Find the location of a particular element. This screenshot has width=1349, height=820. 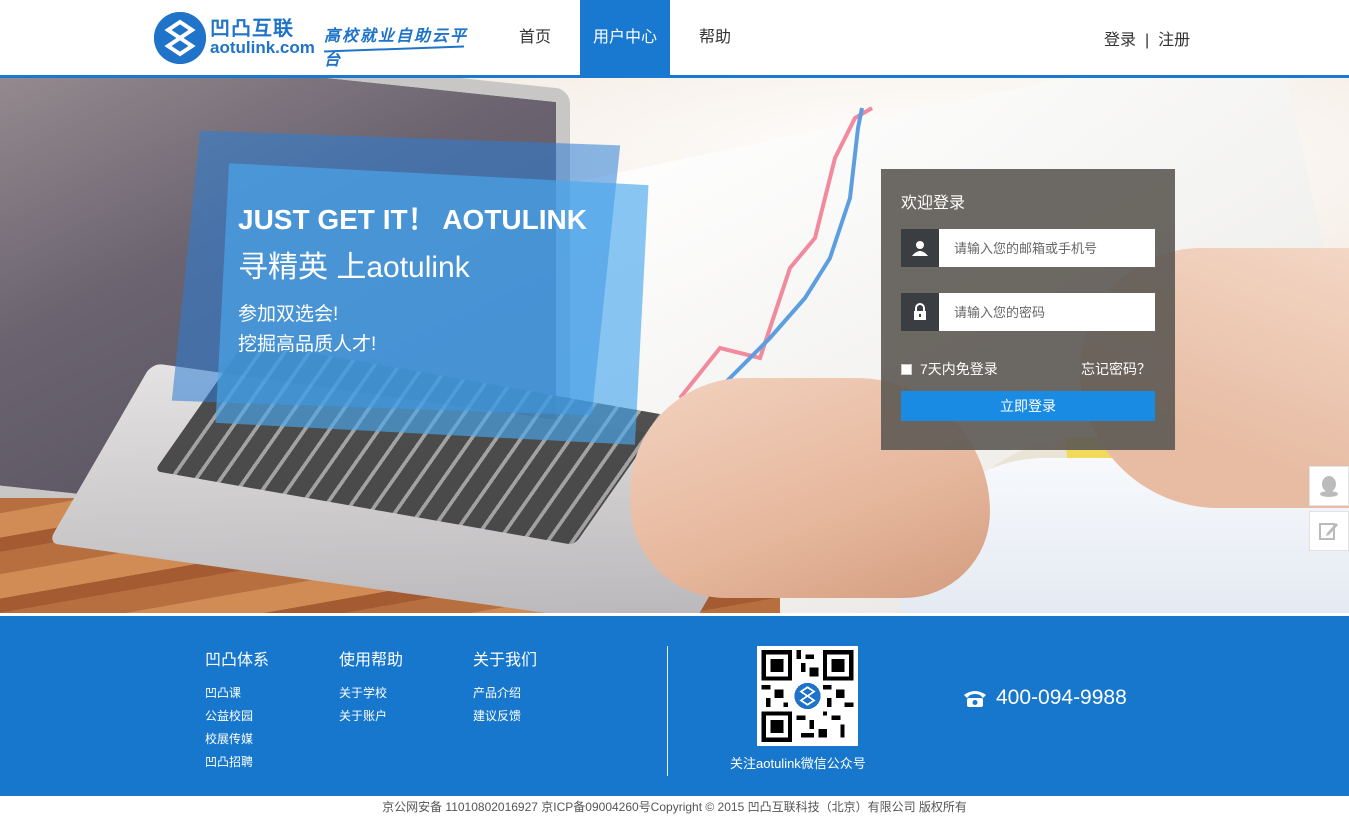

phone-icon is located at coordinates (975, 699).